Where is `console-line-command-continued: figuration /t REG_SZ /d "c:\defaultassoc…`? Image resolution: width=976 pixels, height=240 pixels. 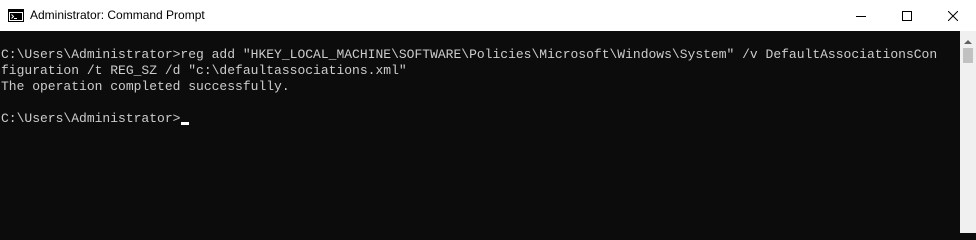 console-line-command-continued: figuration /t REG_SZ /d "c:\defaultassoc… is located at coordinates (204, 70).